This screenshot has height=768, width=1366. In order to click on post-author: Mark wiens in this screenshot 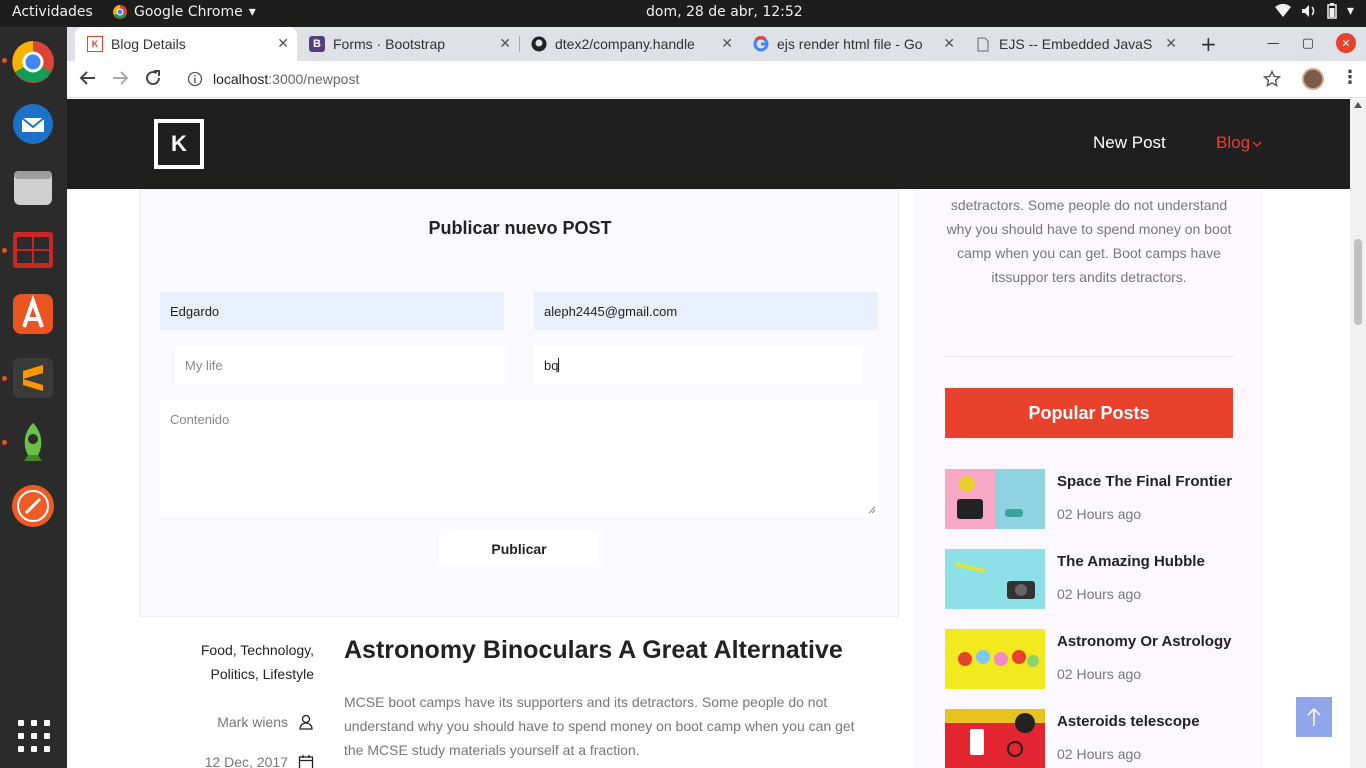, I will do `click(245, 722)`.